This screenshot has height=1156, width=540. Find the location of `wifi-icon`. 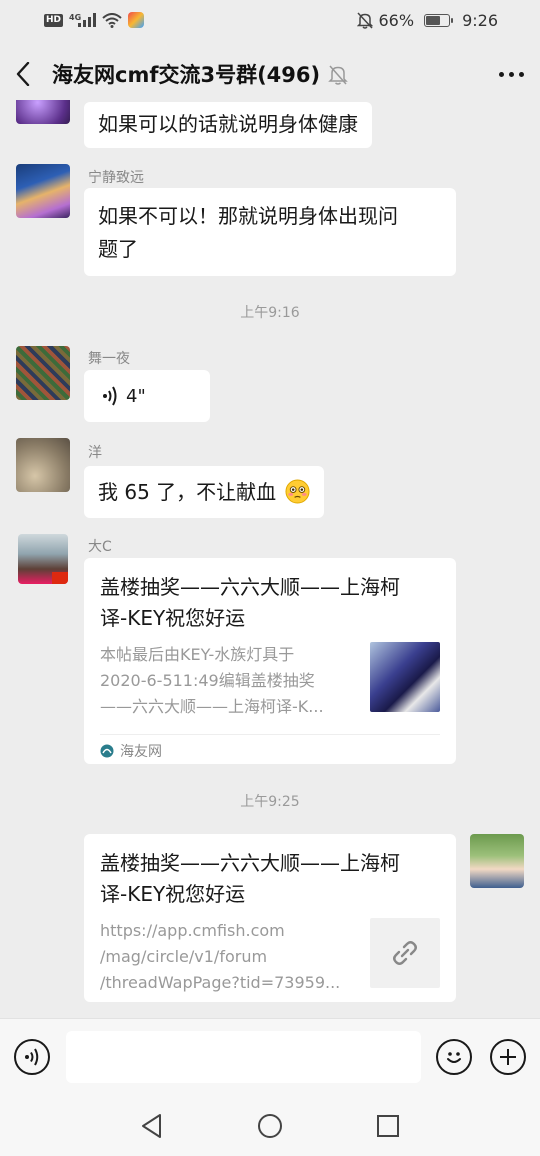

wifi-icon is located at coordinates (112, 20).